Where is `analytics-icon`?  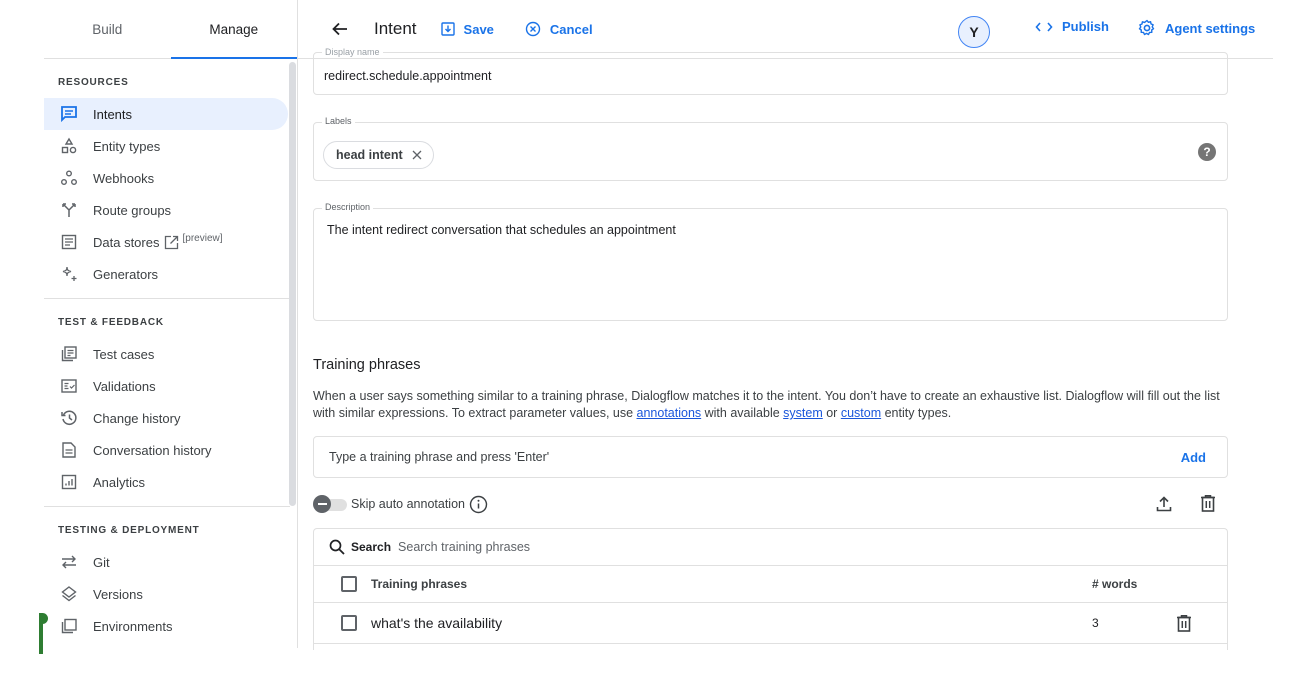
analytics-icon is located at coordinates (69, 482).